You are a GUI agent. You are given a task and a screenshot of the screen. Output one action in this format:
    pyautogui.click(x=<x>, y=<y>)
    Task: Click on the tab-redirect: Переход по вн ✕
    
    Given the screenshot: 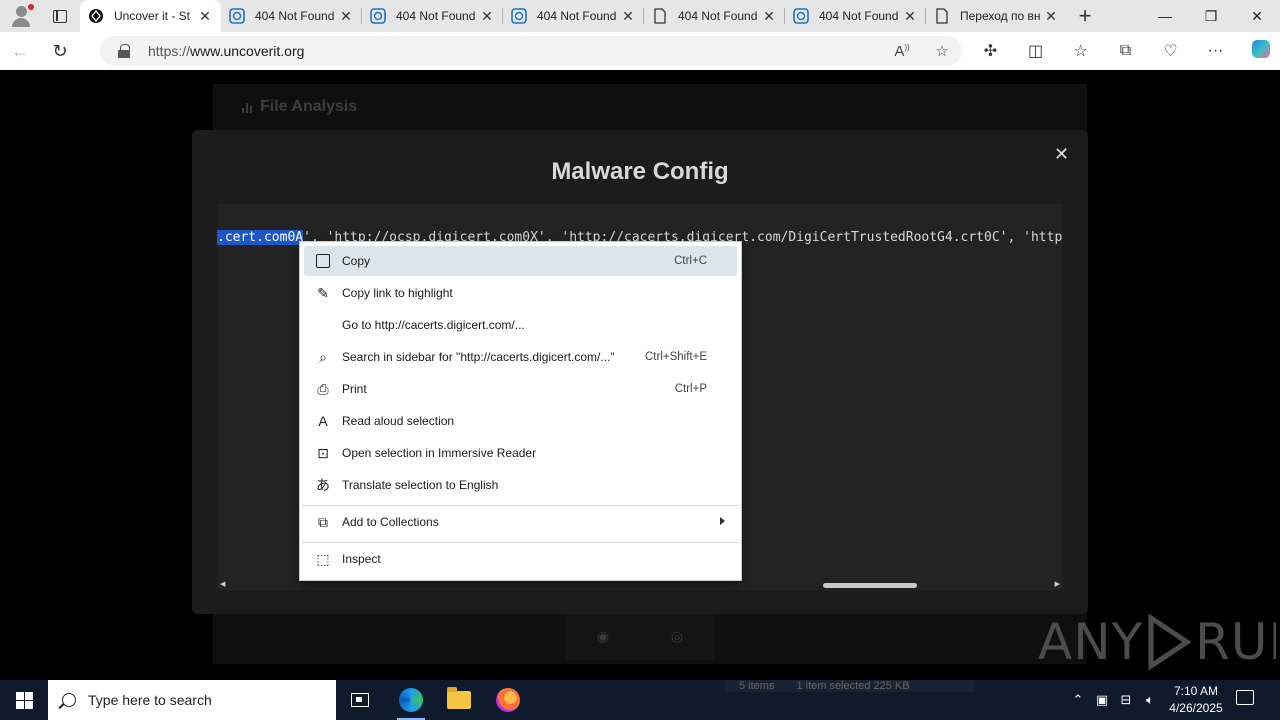 What is the action you would take?
    pyautogui.click(x=996, y=16)
    